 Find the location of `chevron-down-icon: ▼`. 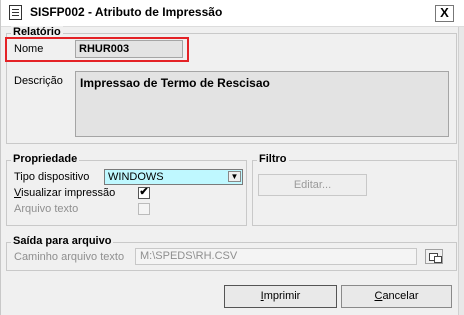

chevron-down-icon: ▼ is located at coordinates (234, 176).